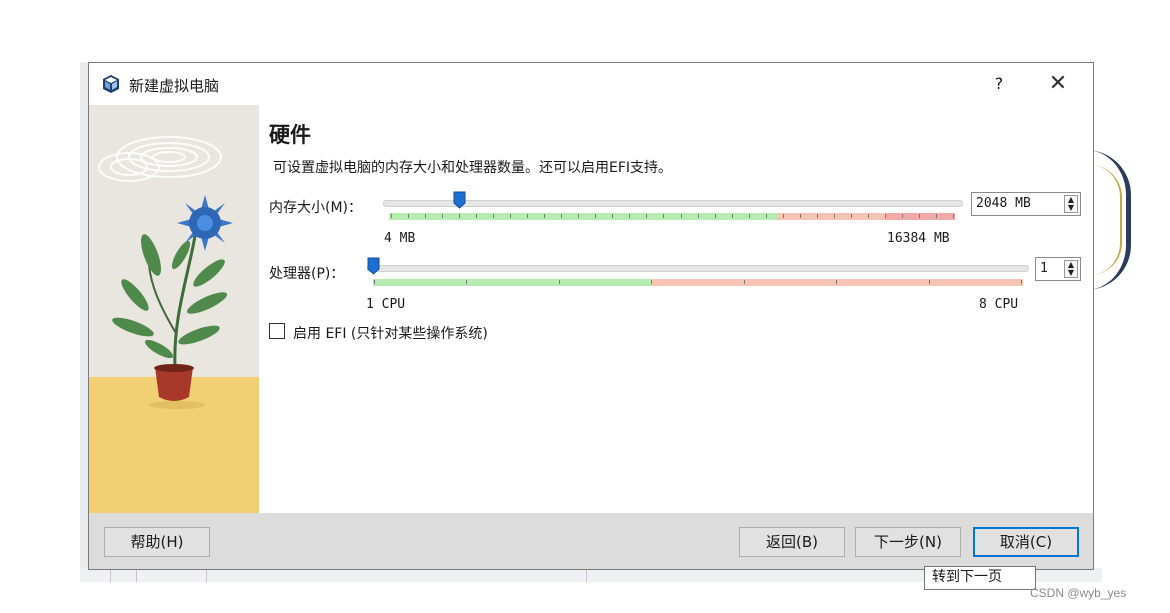 This screenshot has width=1170, height=613. What do you see at coordinates (400, 238) in the screenshot?
I see `memory-min-label: 4 MB` at bounding box center [400, 238].